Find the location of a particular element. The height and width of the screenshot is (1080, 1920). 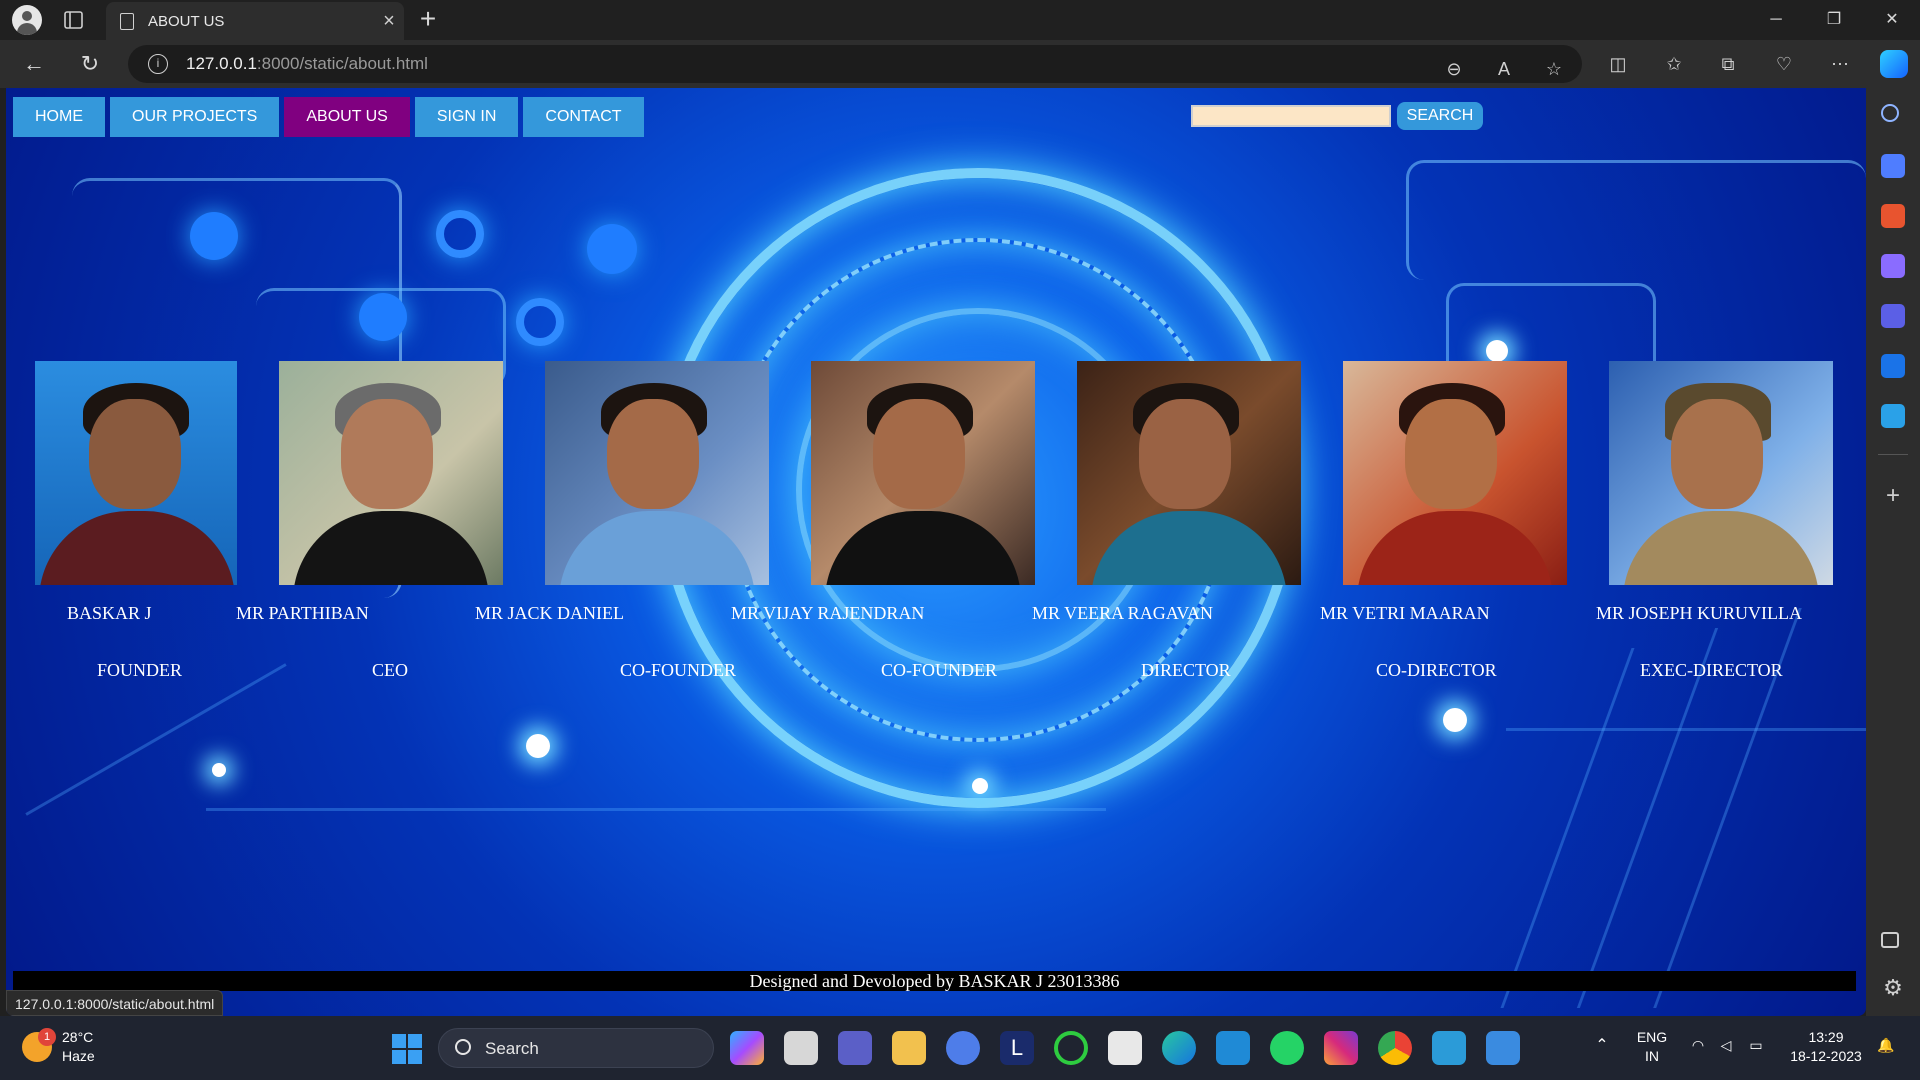

microsoft365-icon is located at coordinates (1893, 316).